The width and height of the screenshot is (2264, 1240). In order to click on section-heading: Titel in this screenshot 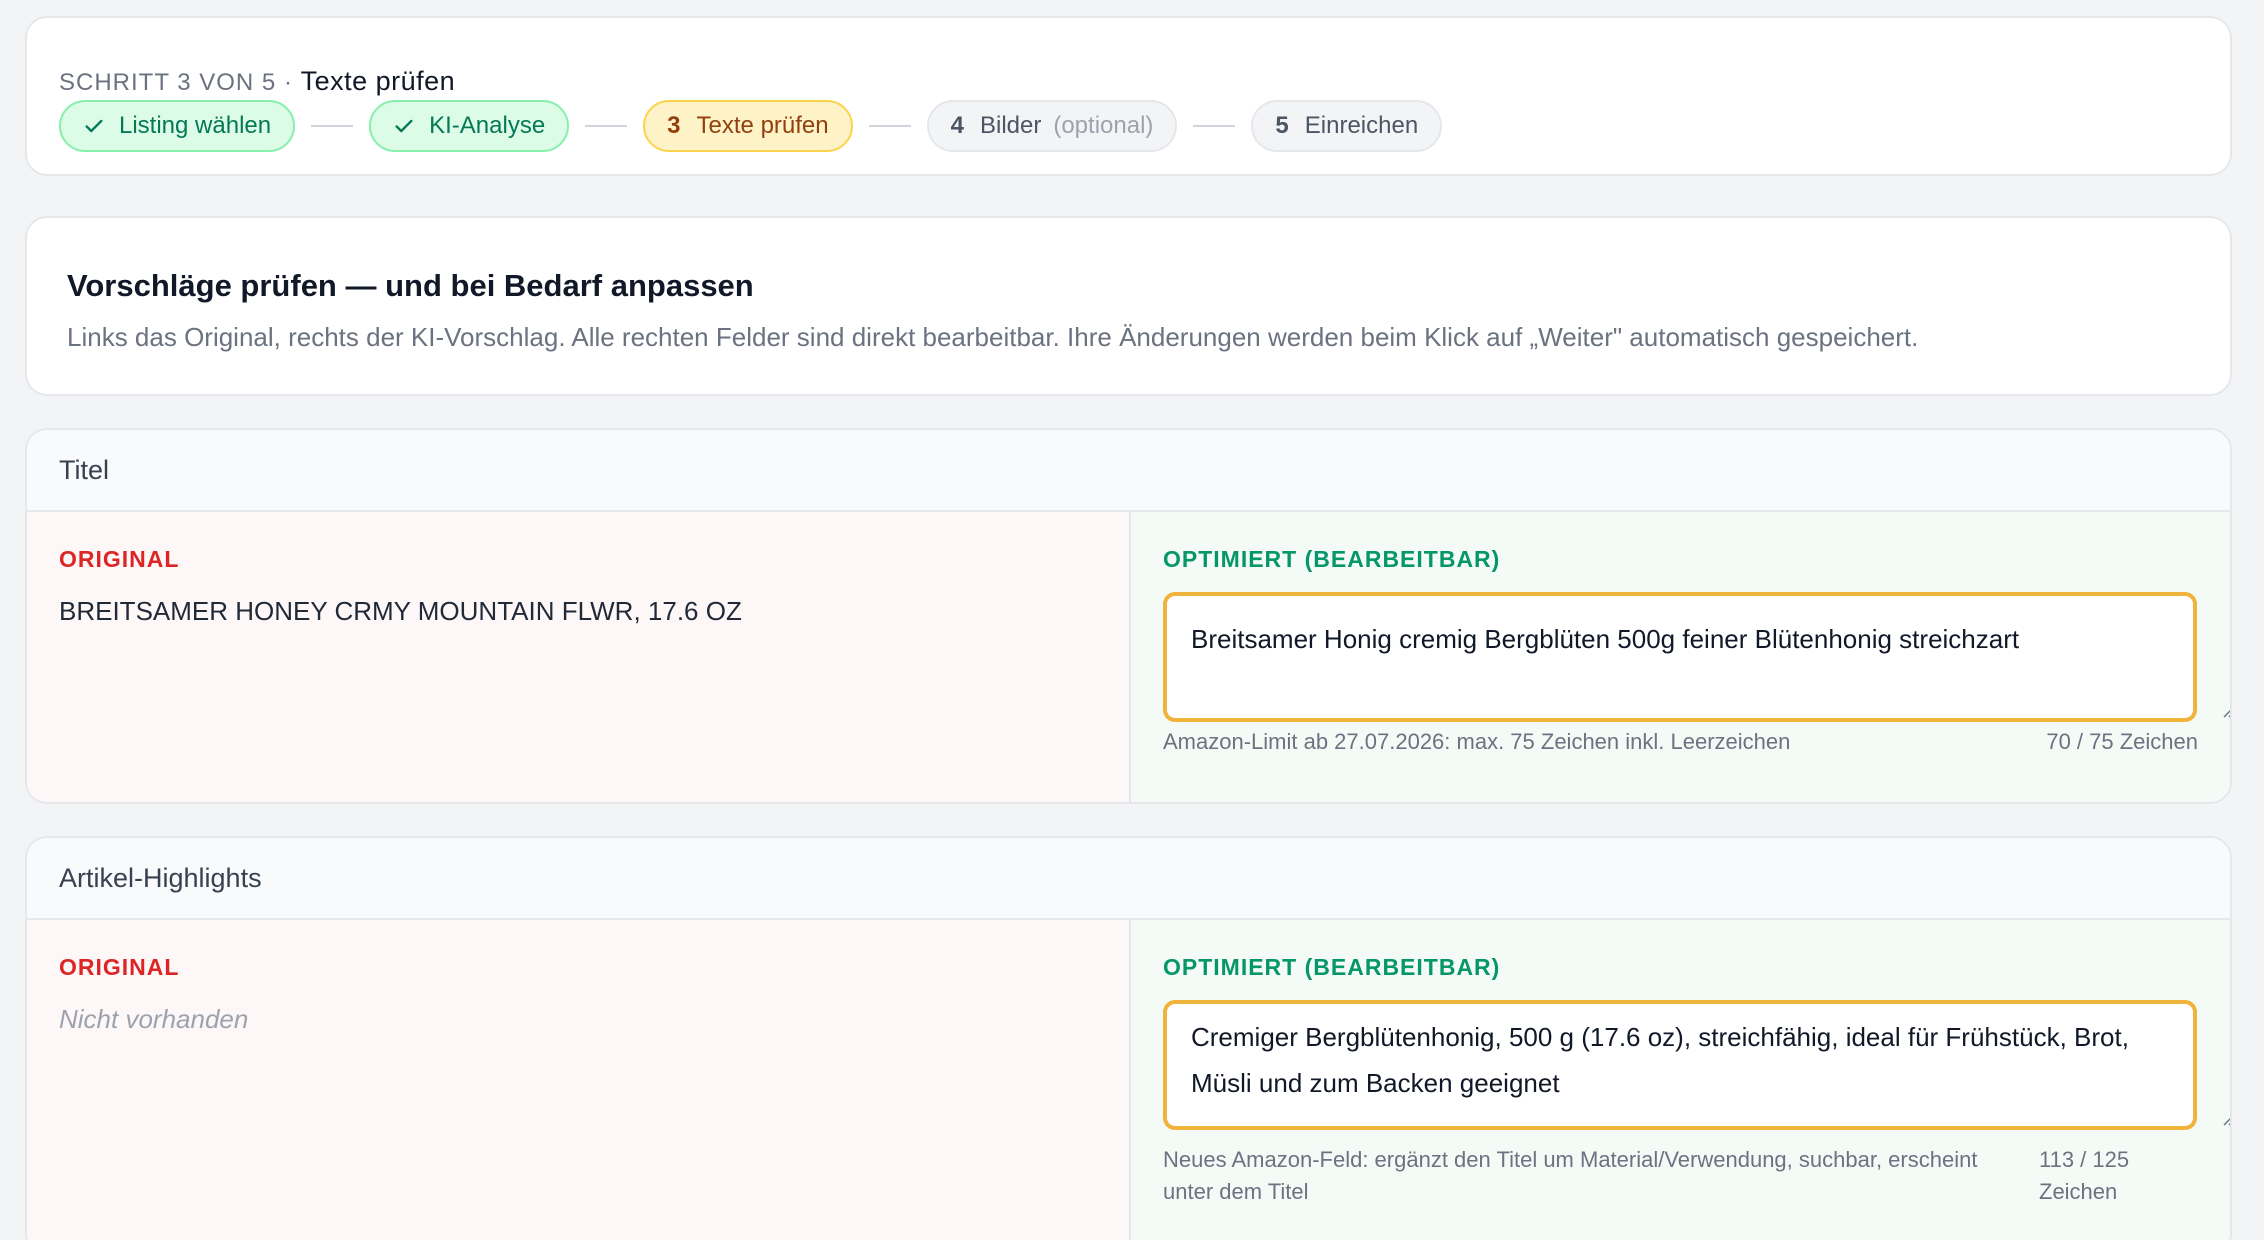, I will do `click(1128, 471)`.